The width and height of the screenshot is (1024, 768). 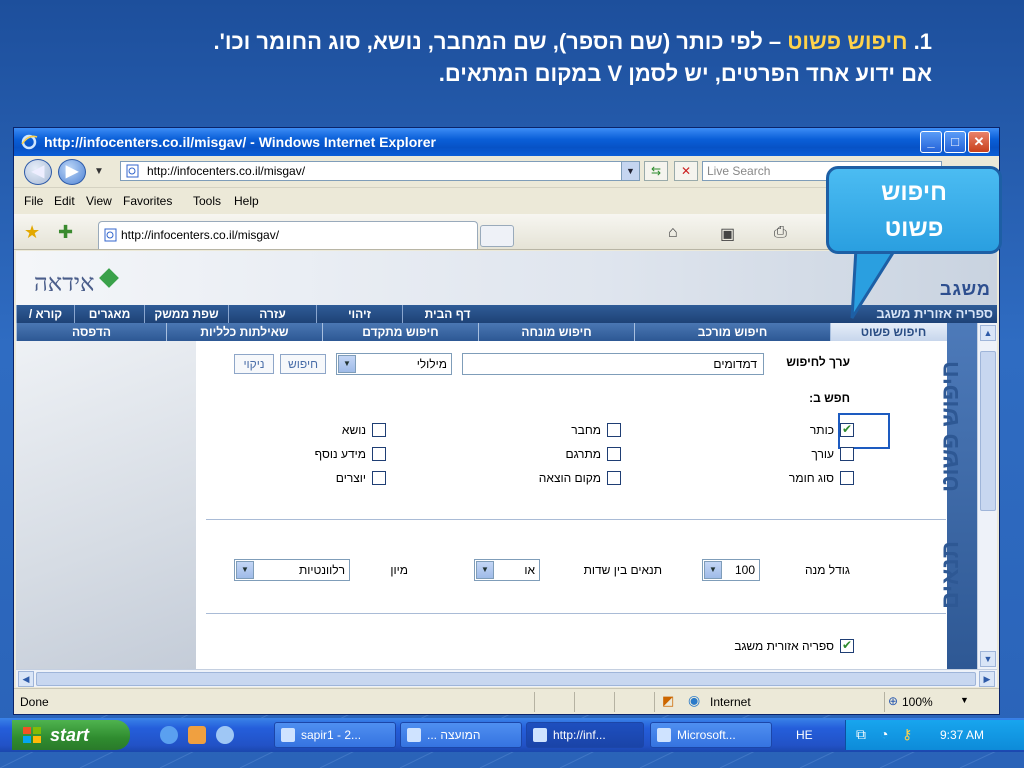 What do you see at coordinates (988, 333) in the screenshot?
I see `scroll-up-icon: ▲` at bounding box center [988, 333].